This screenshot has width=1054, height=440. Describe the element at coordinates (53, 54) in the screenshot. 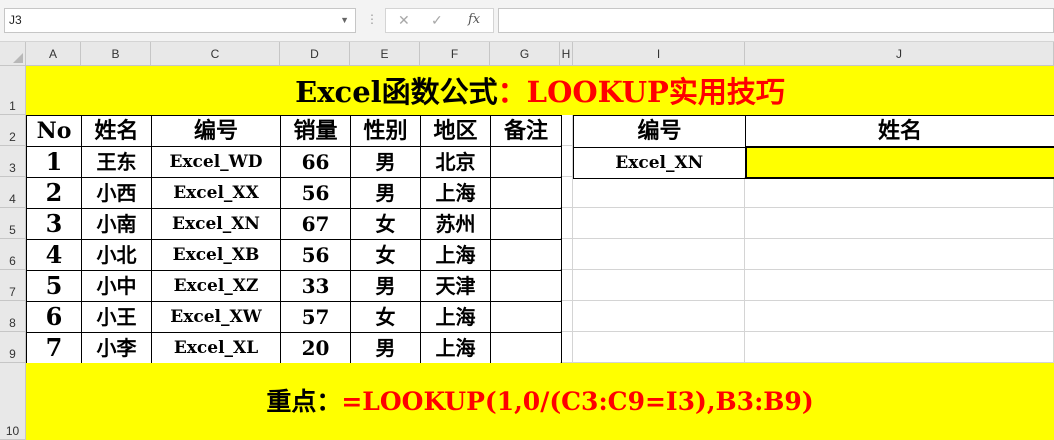

I see `column-header-a: A` at that location.